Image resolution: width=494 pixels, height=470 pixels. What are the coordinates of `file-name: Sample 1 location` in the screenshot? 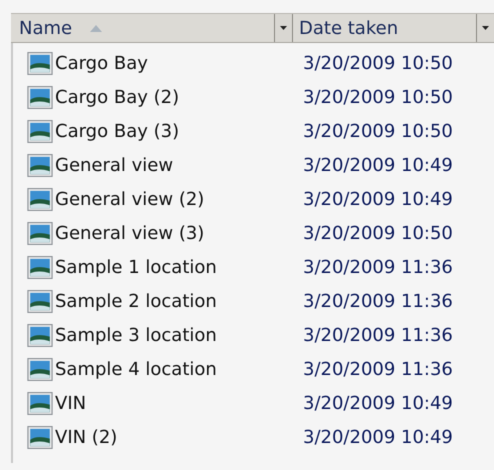 It's located at (136, 267).